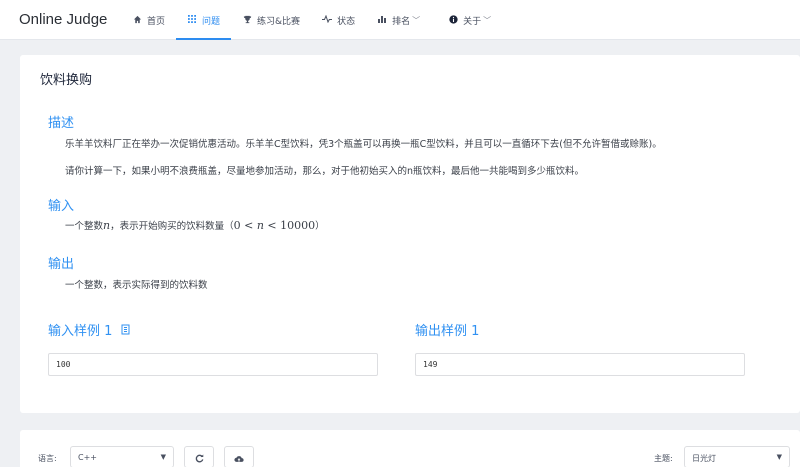 This screenshot has width=800, height=467. I want to click on input-description: 一个整数n，表示开始购买的饮料数量（0 < n < 10000）, so click(195, 225).